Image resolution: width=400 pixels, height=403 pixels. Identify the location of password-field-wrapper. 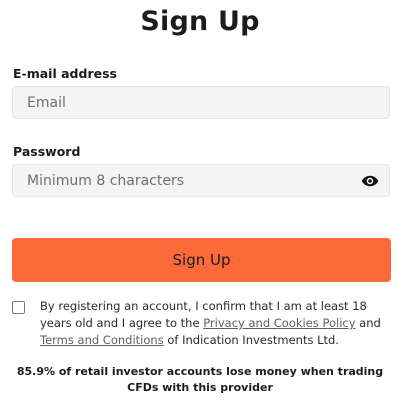
(201, 180).